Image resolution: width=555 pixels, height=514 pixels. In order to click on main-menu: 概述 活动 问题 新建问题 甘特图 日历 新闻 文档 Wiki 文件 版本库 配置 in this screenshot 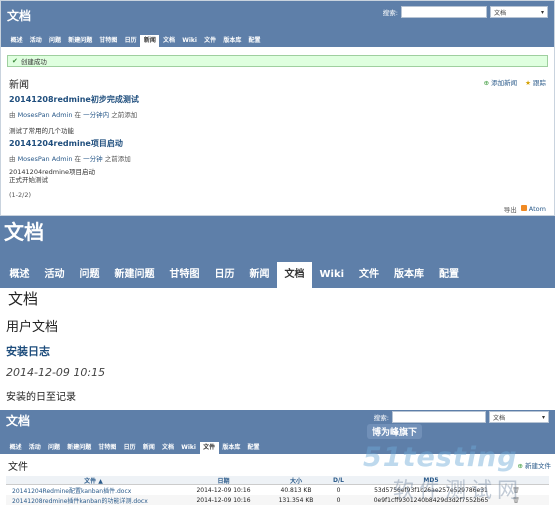, I will do `click(233, 275)`.